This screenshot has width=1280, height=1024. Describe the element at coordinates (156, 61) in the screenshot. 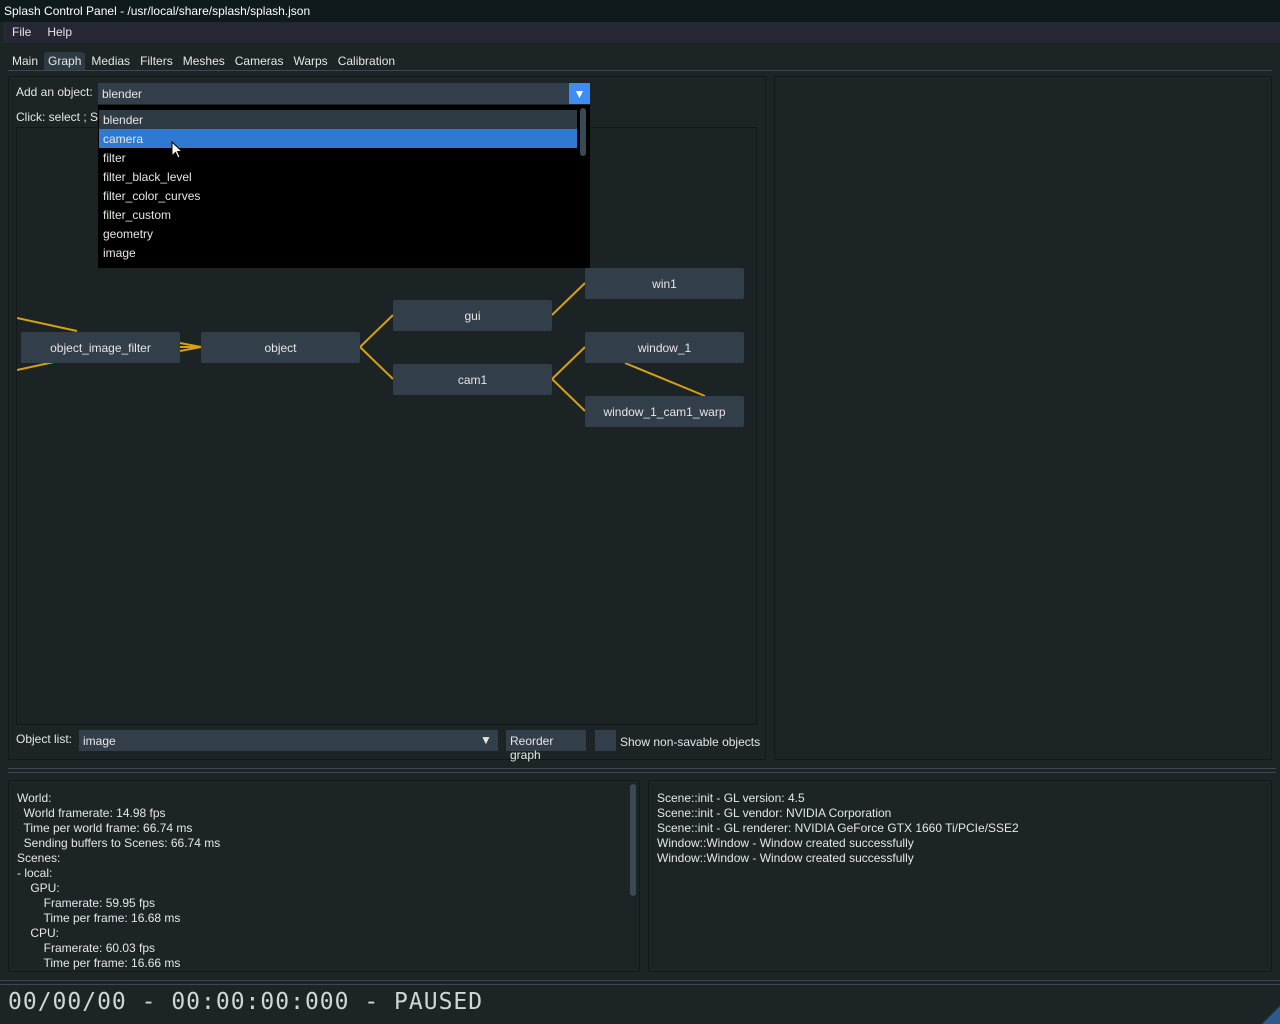

I see `tab-filters: Filters` at that location.